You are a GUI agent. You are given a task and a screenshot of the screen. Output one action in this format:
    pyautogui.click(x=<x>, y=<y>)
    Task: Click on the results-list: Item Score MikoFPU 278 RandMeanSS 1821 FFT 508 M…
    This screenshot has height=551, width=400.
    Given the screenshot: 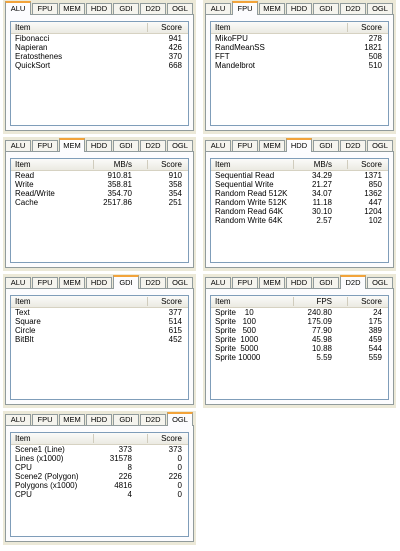 What is the action you would take?
    pyautogui.click(x=299, y=73)
    